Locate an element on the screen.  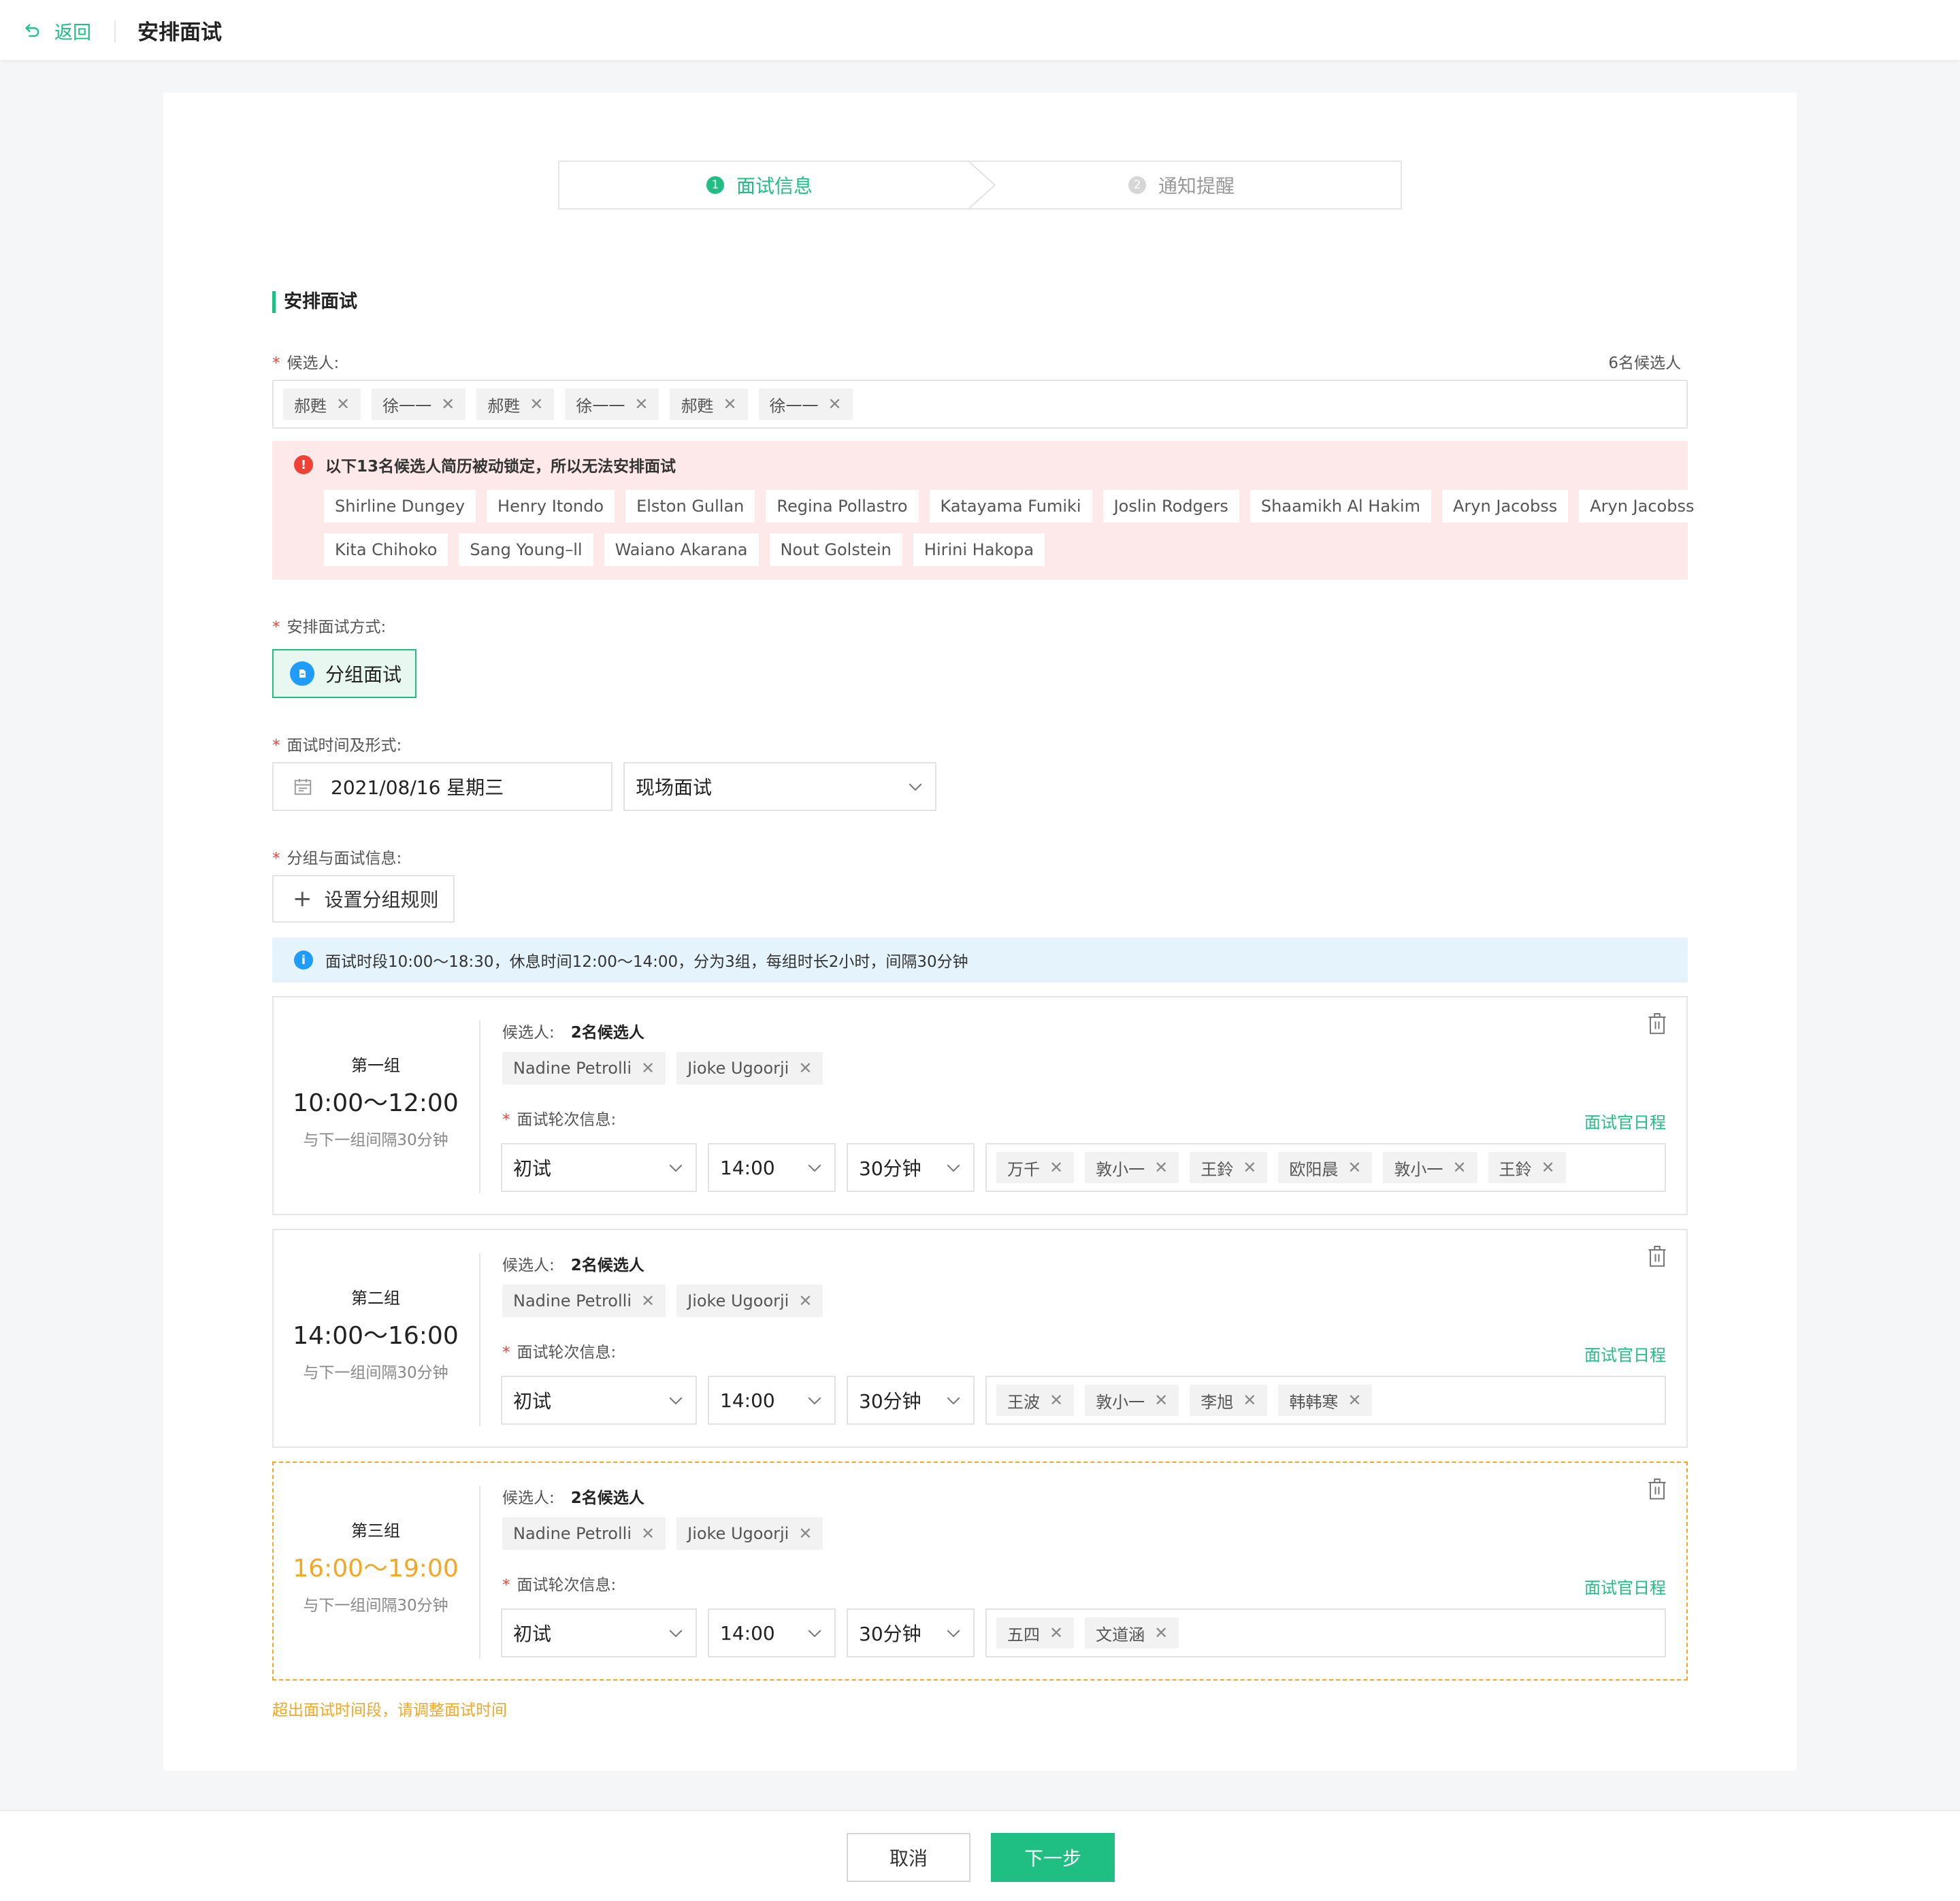
interviewer-tag: 万千 ✕ is located at coordinates (1035, 1167).